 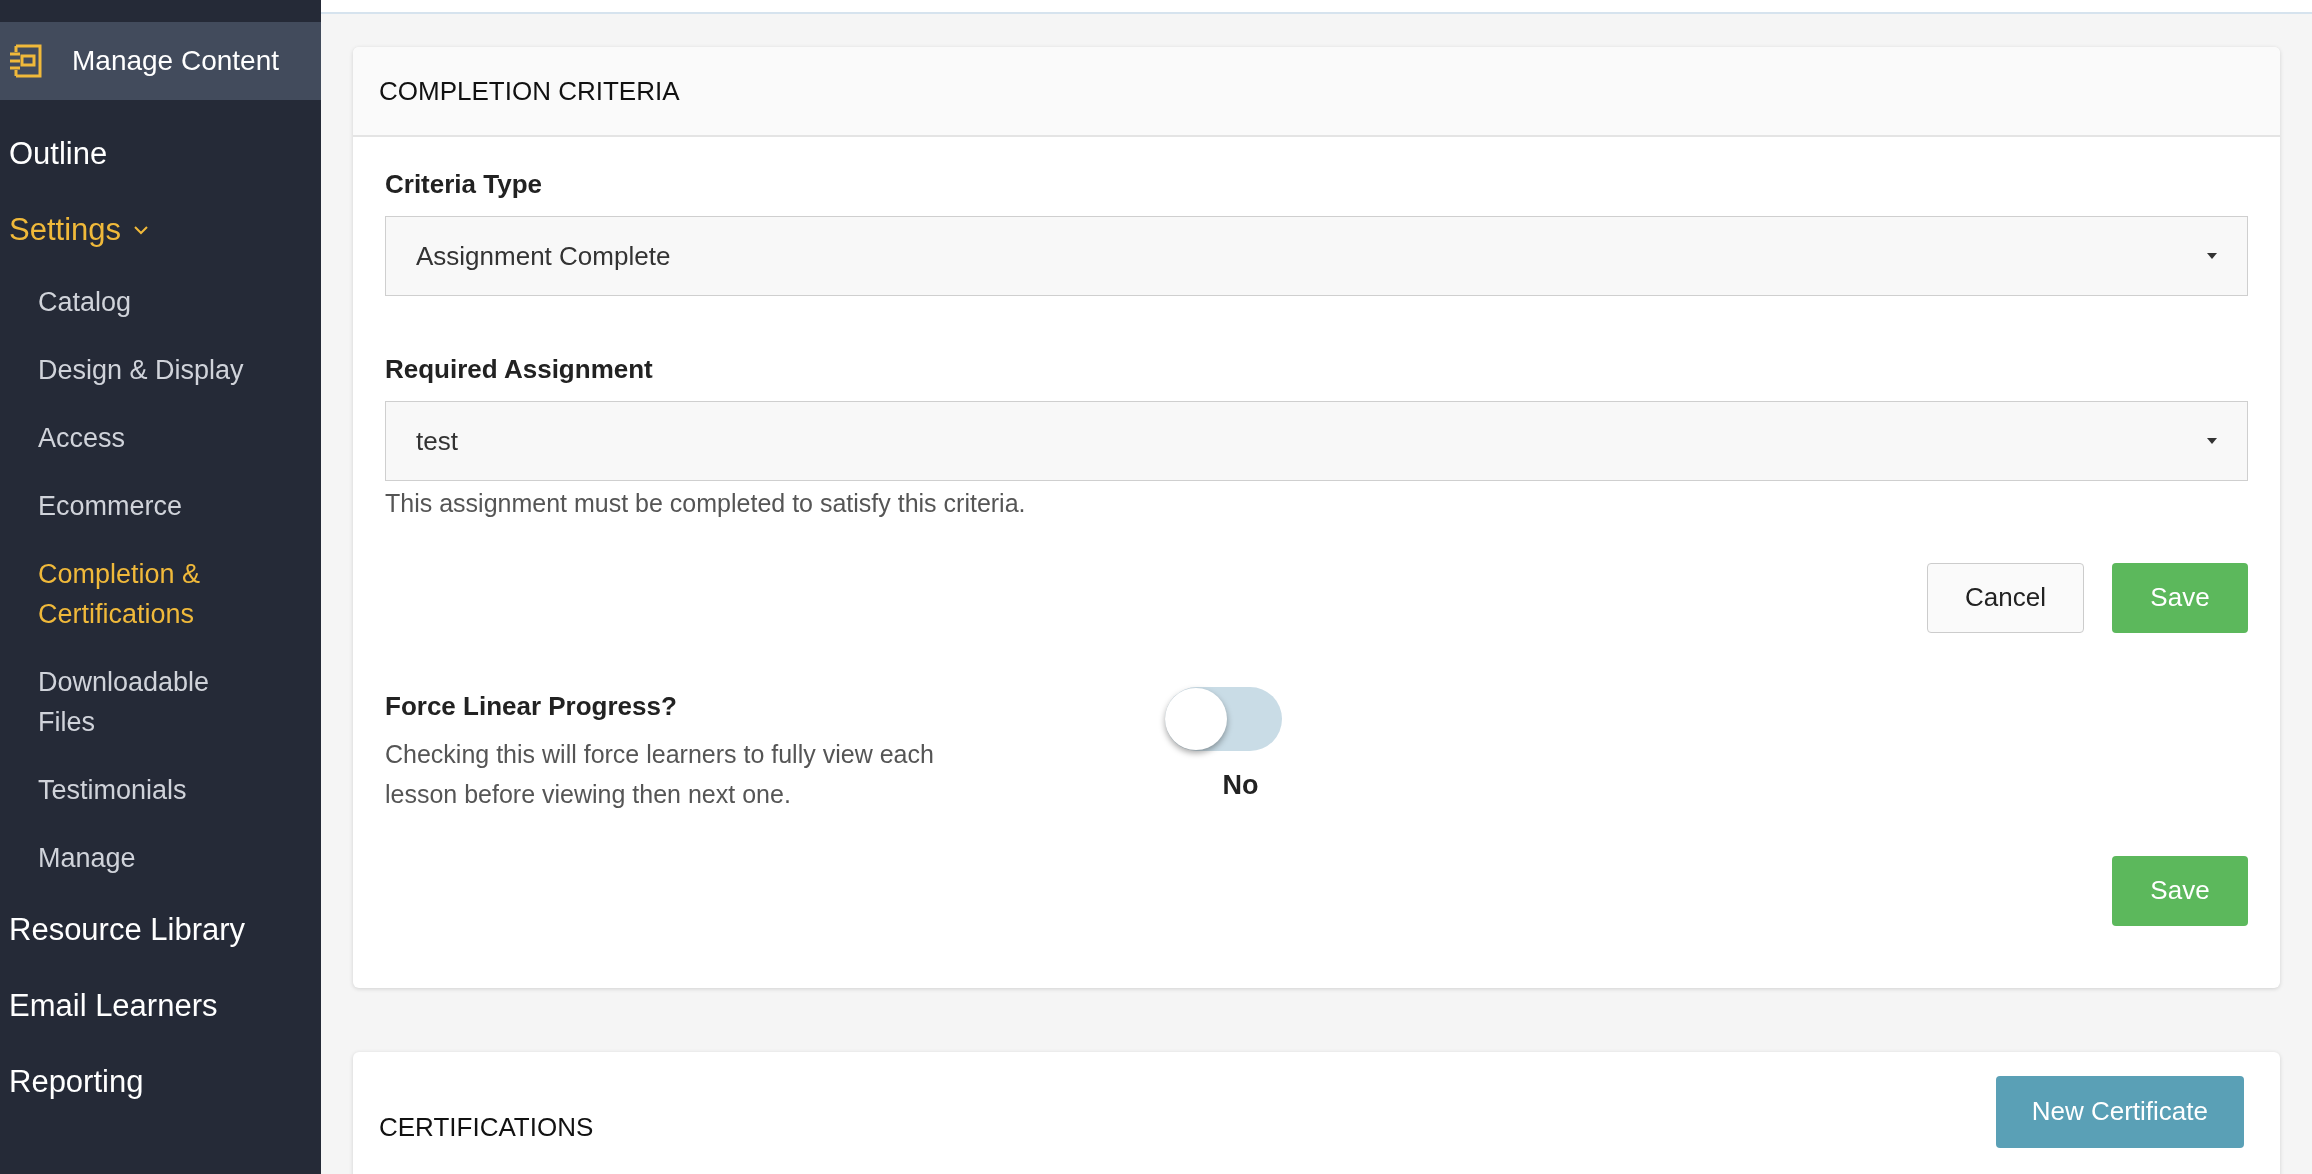 What do you see at coordinates (160, 858) in the screenshot?
I see `sidebar-subitem: Manage` at bounding box center [160, 858].